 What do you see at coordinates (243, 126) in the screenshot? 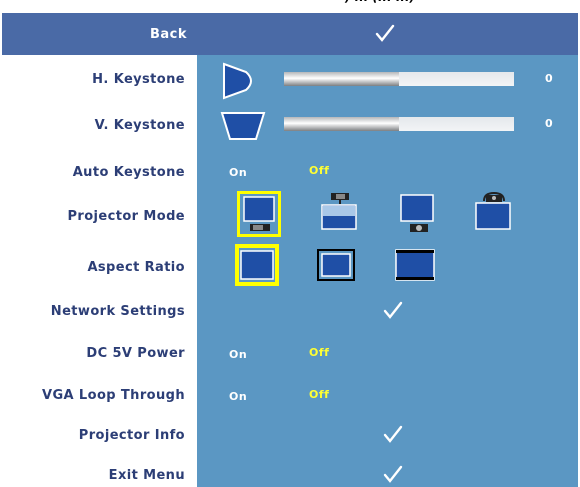
I see `v-keystone-icon` at bounding box center [243, 126].